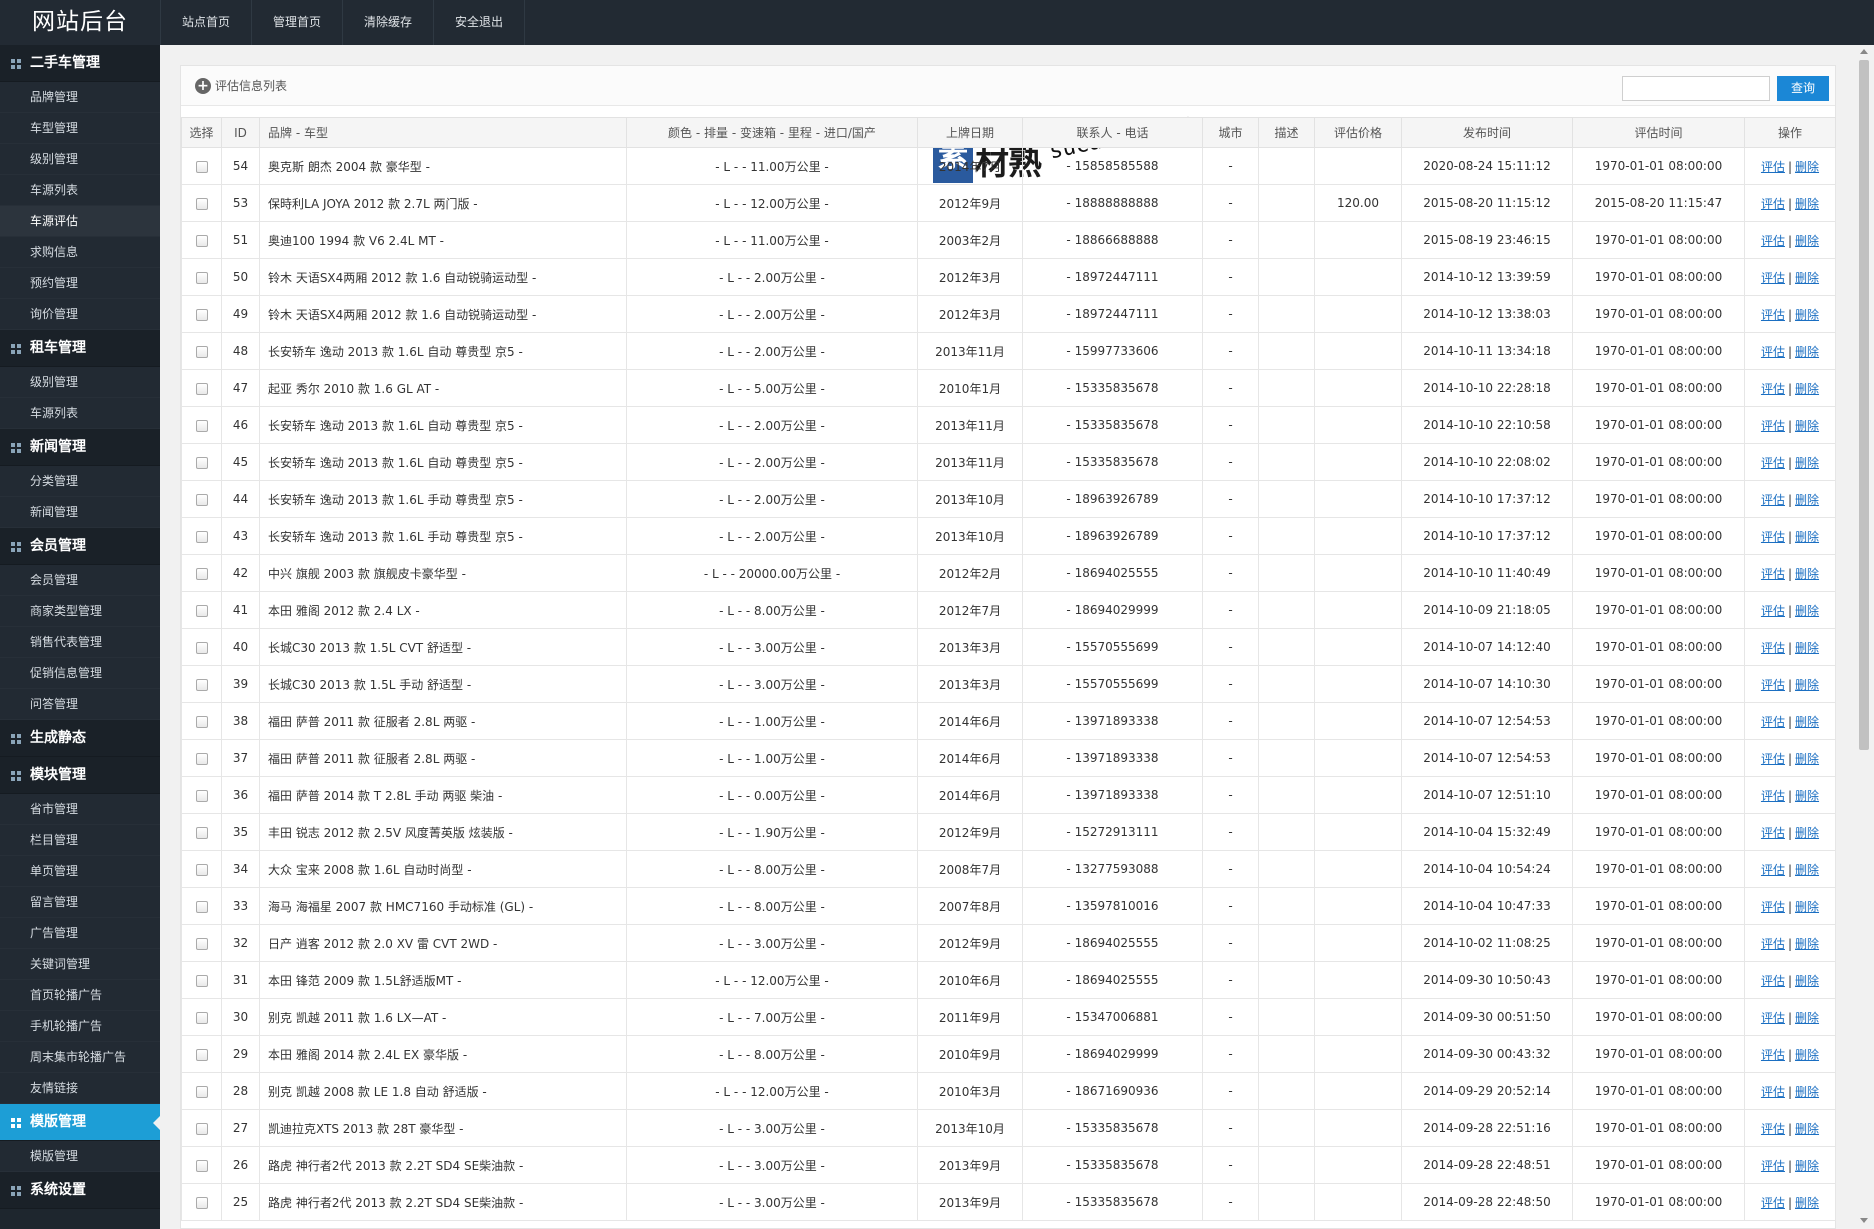 This screenshot has width=1874, height=1229. Describe the element at coordinates (387, 22) in the screenshot. I see `topnav-item: 清除缓存` at that location.